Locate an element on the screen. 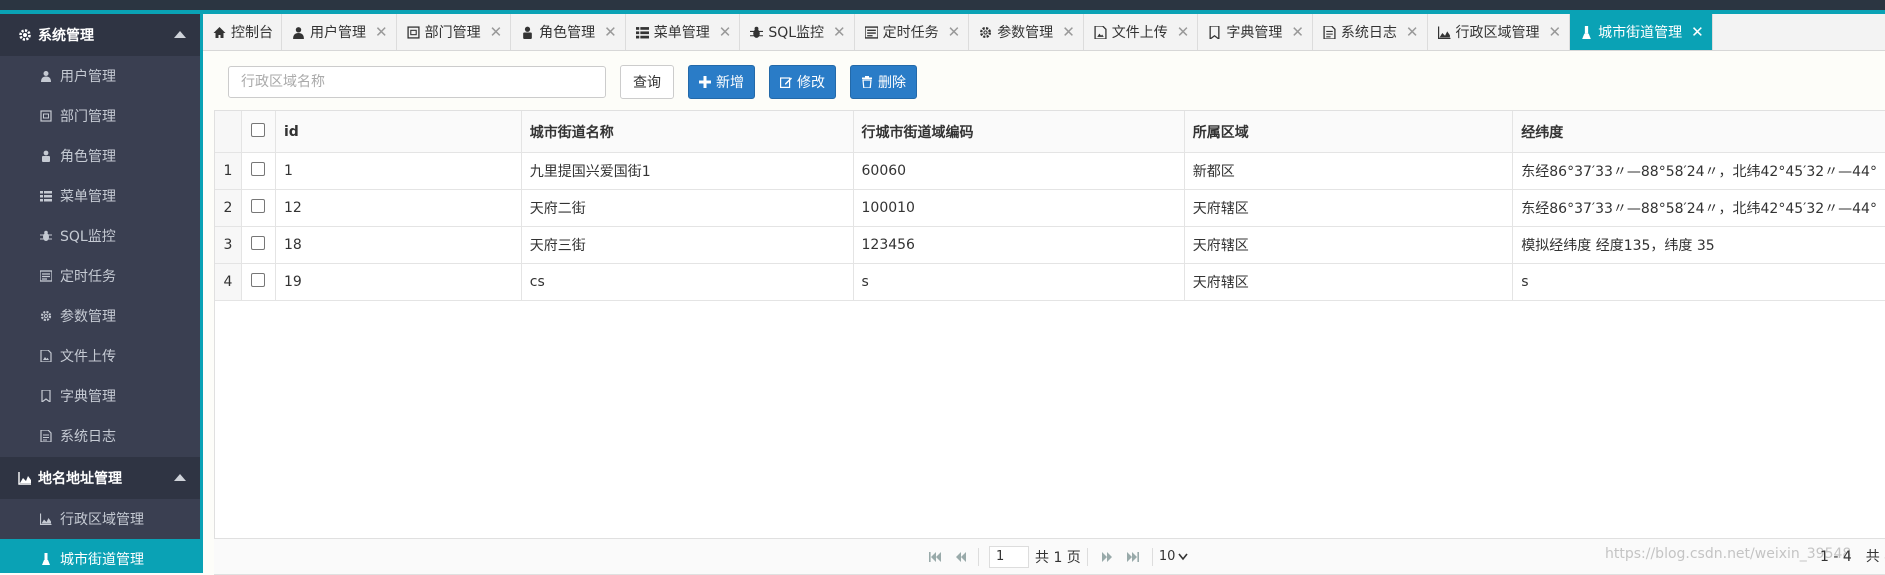 The height and width of the screenshot is (575, 1885). select-all-checkbox is located at coordinates (258, 132).